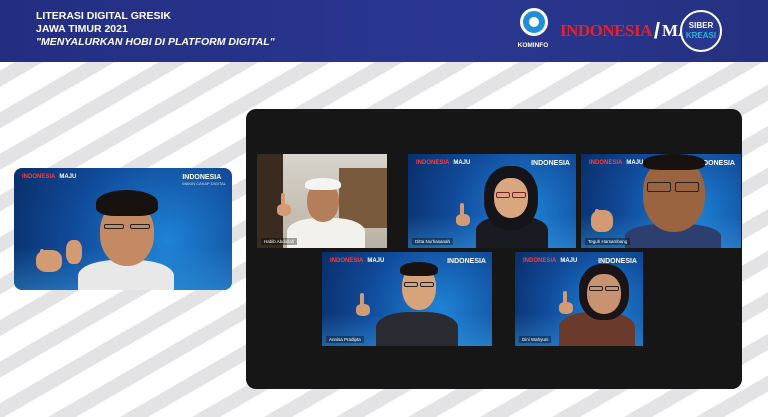 The image size is (768, 417). I want to click on siber-text: SIBER, so click(701, 25).